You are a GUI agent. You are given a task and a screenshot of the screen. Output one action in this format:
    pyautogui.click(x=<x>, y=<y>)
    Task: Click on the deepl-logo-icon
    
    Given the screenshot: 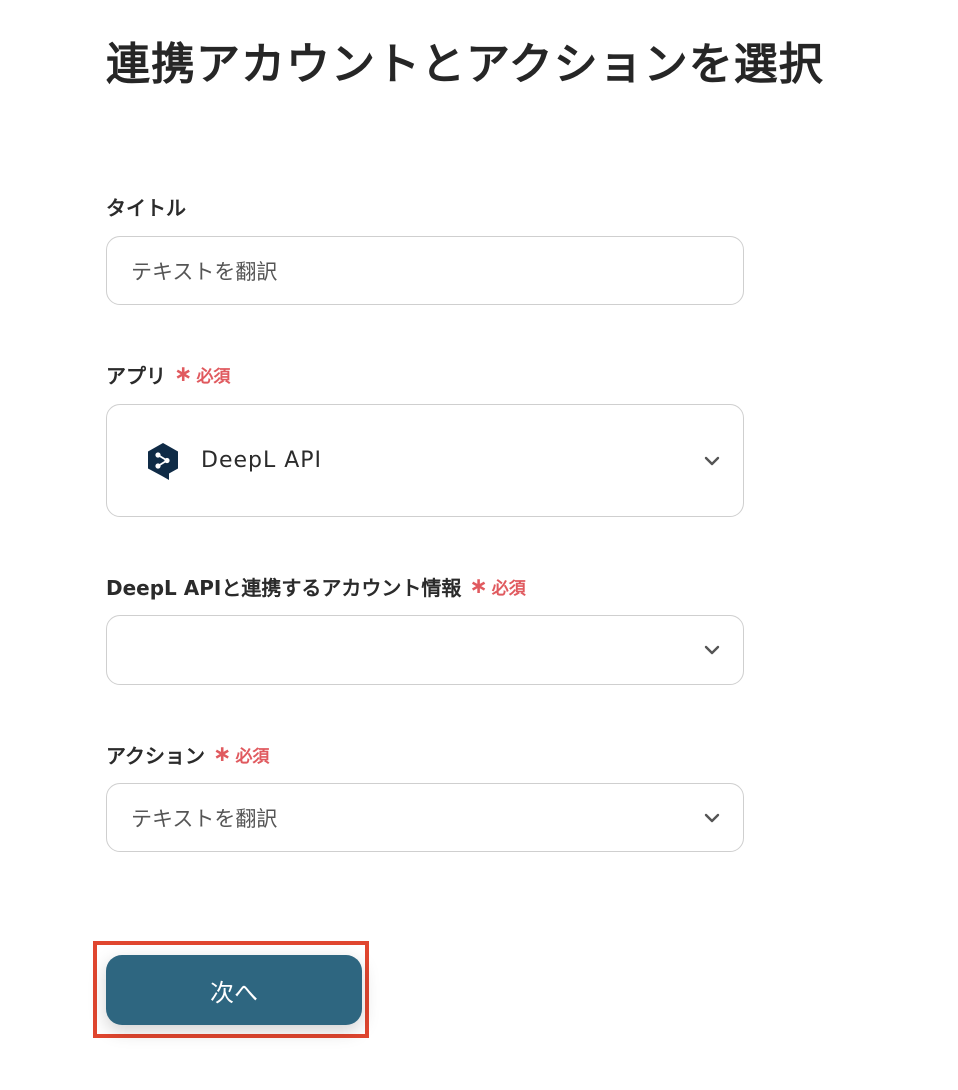 What is the action you would take?
    pyautogui.click(x=163, y=461)
    